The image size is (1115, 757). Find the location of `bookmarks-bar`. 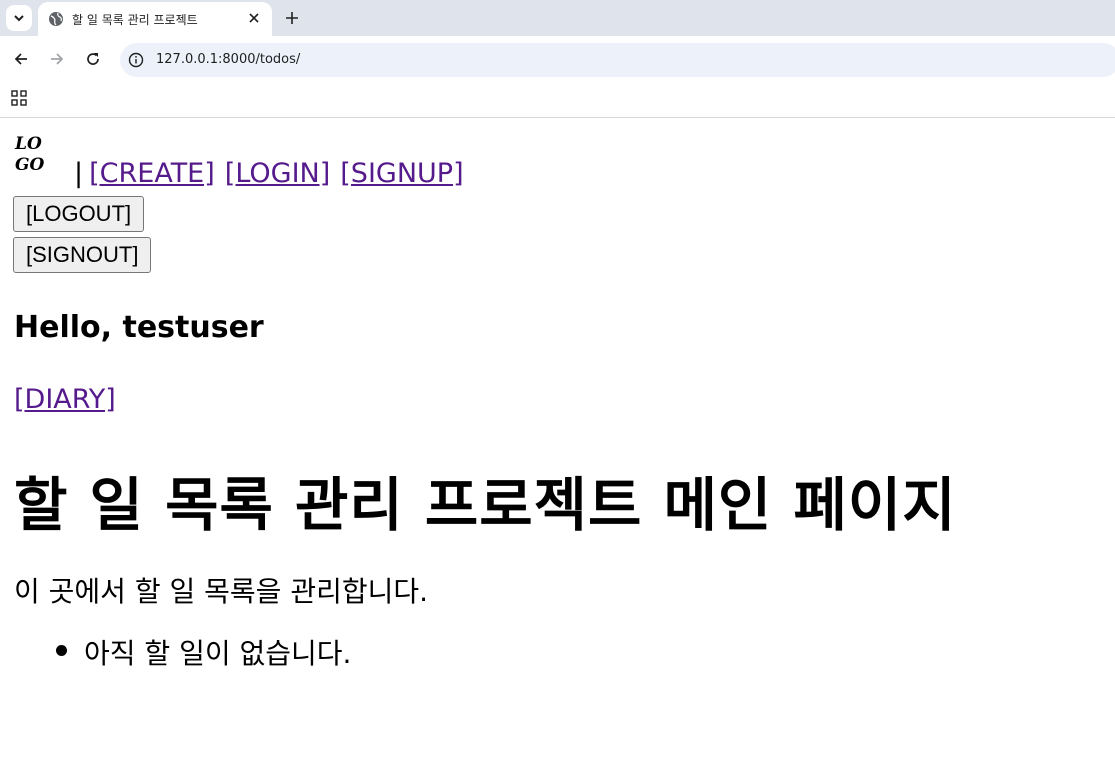

bookmarks-bar is located at coordinates (557, 101).